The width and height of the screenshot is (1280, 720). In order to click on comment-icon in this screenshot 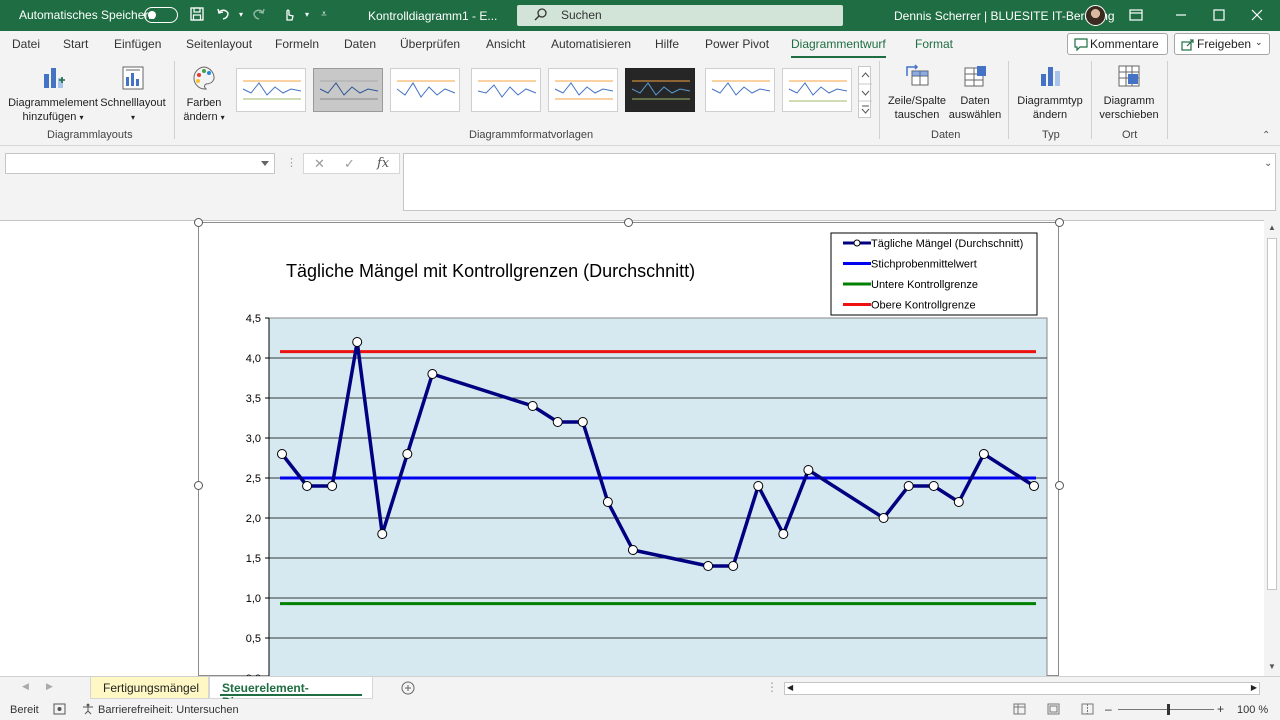, I will do `click(1081, 44)`.